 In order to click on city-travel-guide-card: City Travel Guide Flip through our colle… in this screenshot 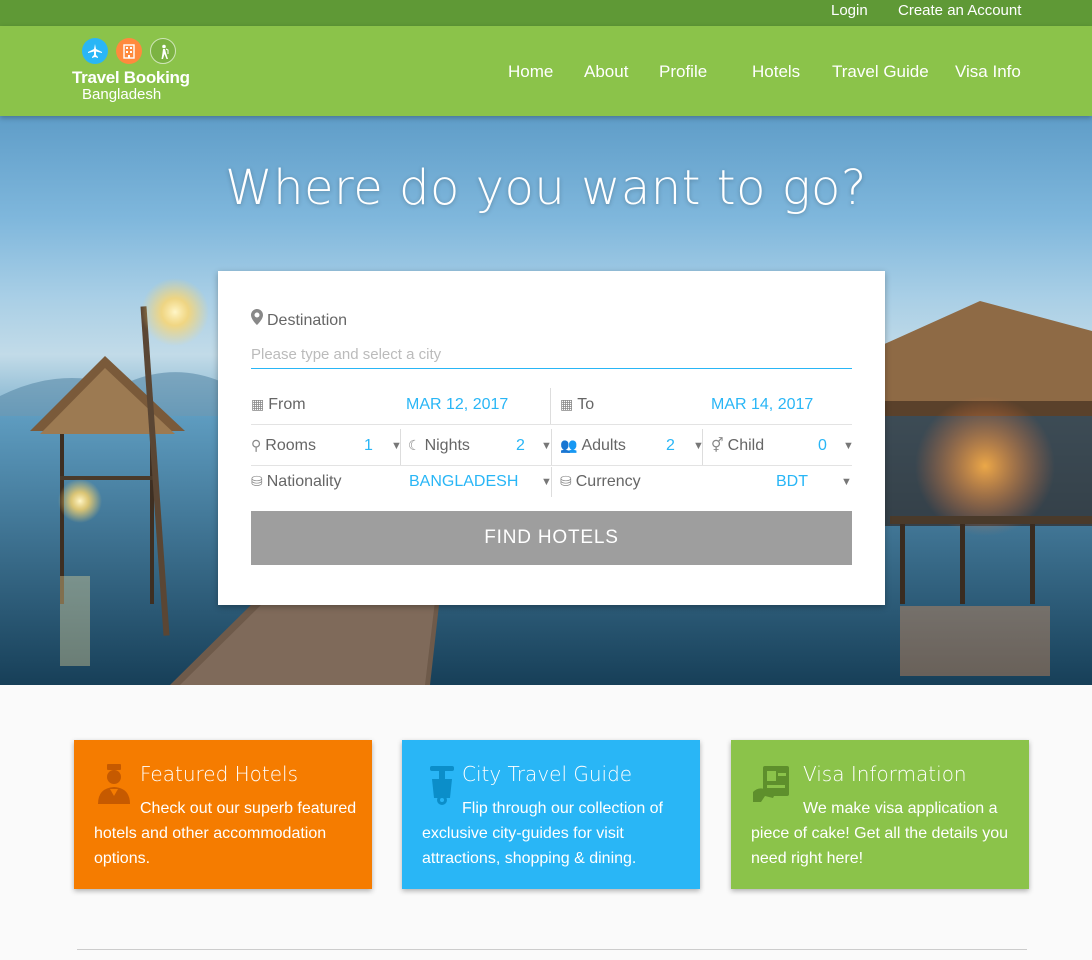, I will do `click(551, 814)`.